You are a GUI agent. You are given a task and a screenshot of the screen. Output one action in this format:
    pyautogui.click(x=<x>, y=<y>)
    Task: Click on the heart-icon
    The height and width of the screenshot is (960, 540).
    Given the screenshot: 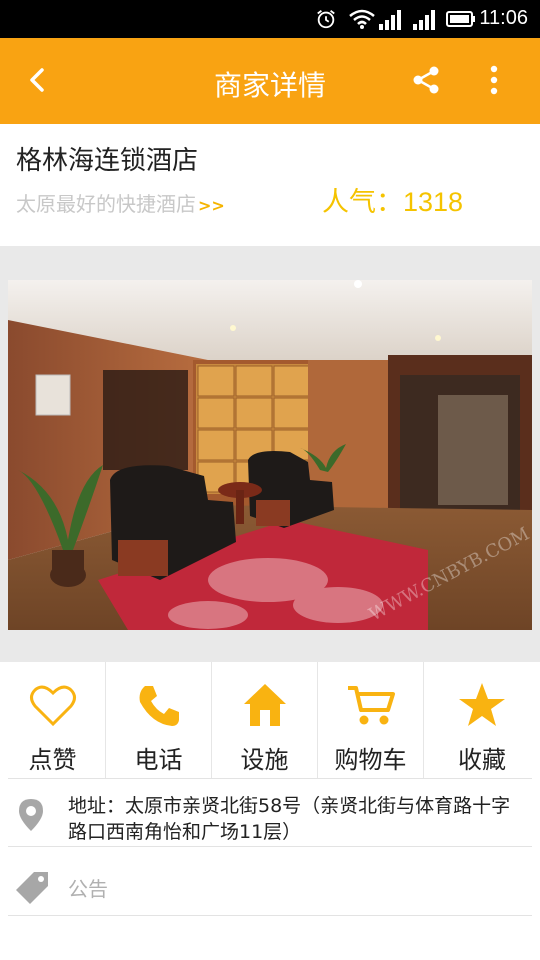 What is the action you would take?
    pyautogui.click(x=52, y=706)
    